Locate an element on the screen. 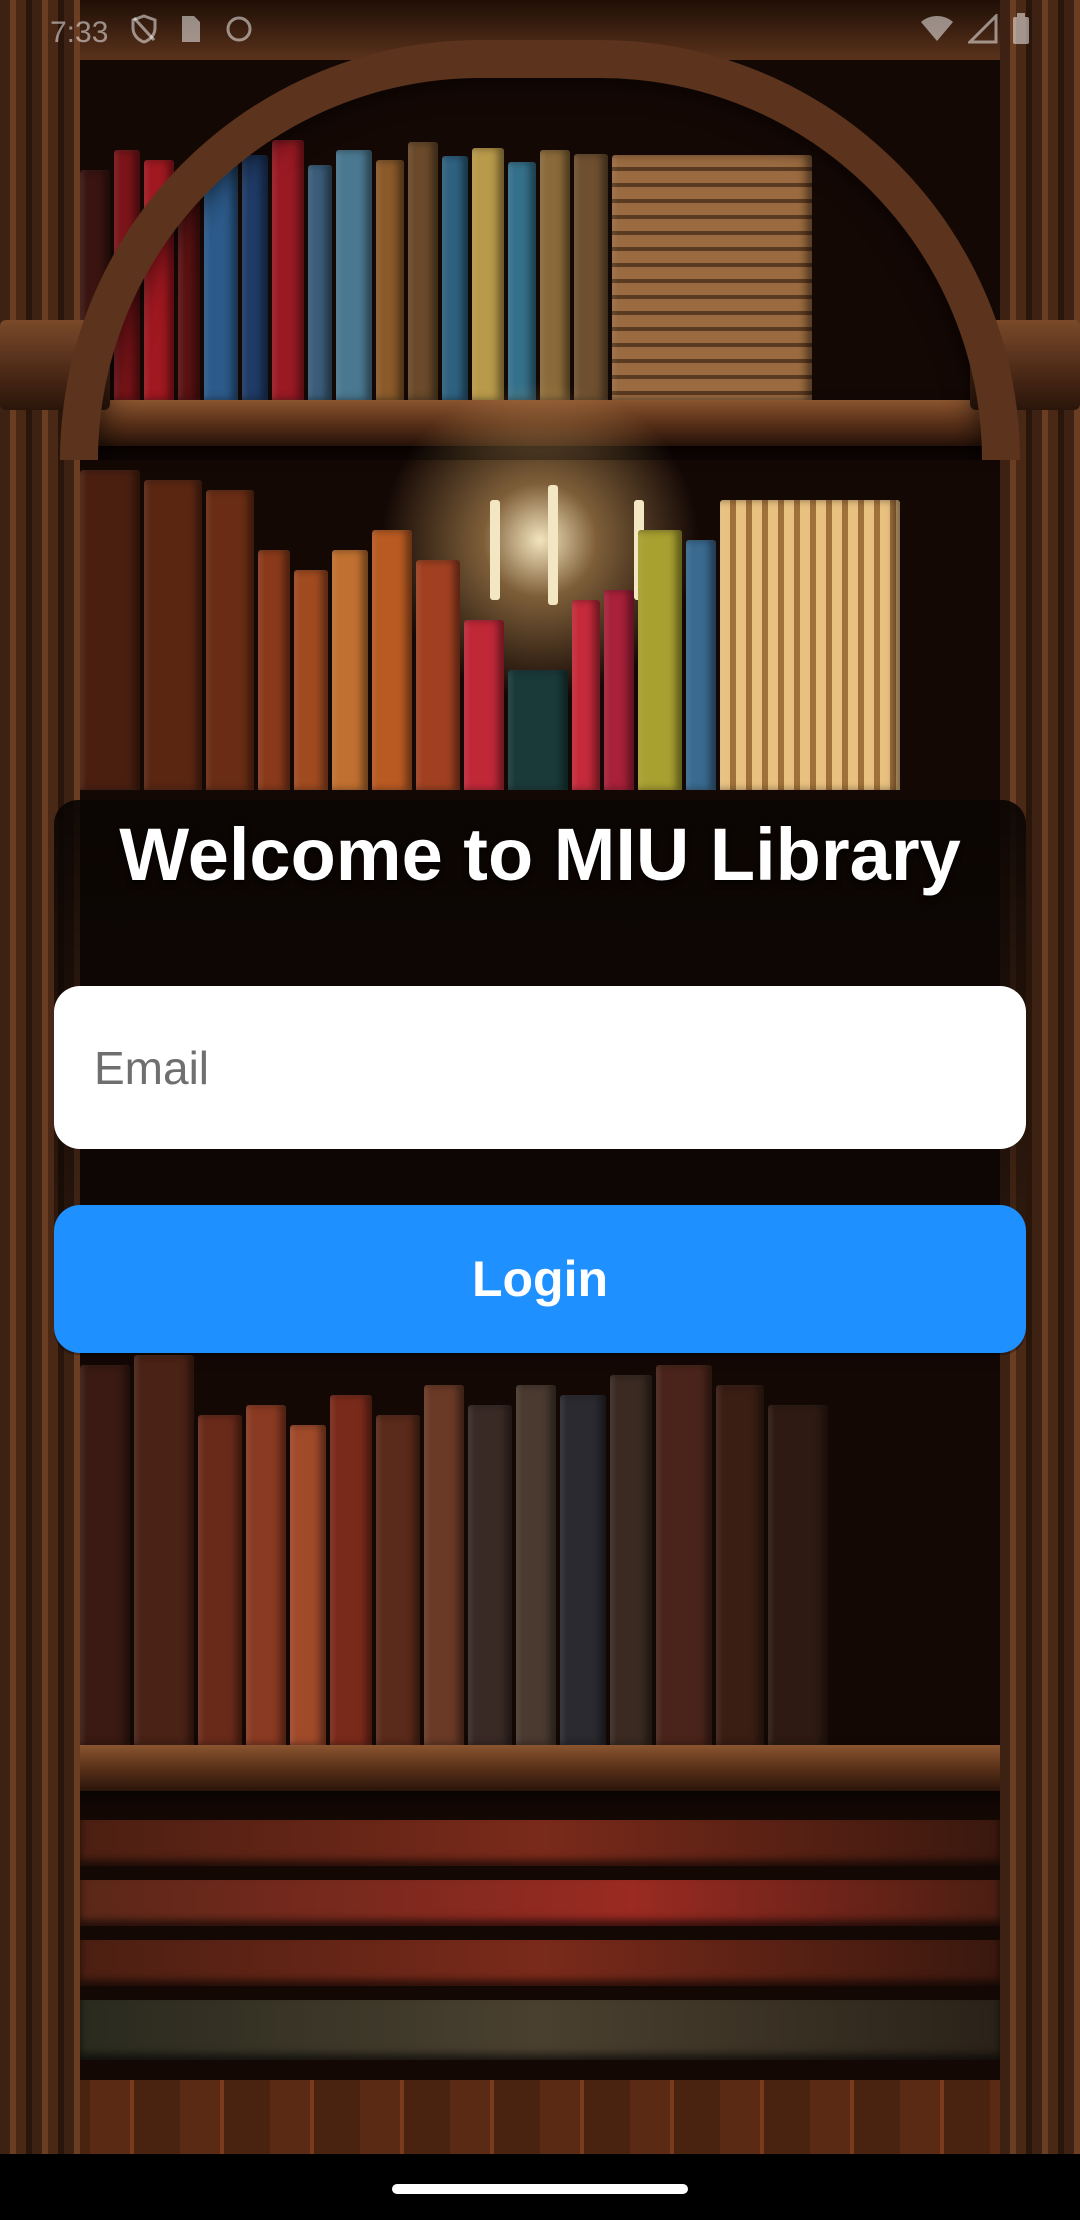 The height and width of the screenshot is (2220, 1080). email-input is located at coordinates (540, 1067).